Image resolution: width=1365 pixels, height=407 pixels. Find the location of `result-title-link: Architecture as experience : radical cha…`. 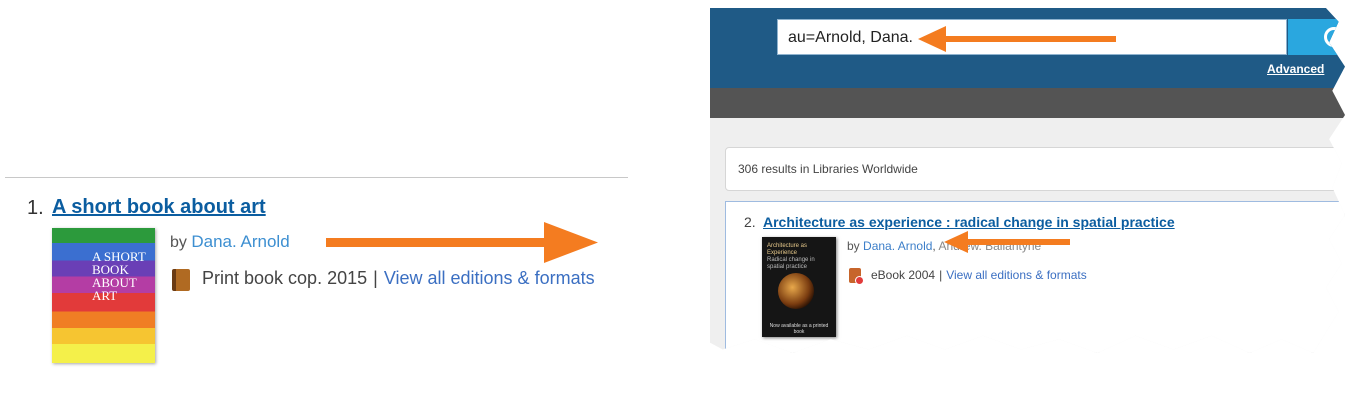

result-title-link: Architecture as experience : radical cha… is located at coordinates (969, 222).